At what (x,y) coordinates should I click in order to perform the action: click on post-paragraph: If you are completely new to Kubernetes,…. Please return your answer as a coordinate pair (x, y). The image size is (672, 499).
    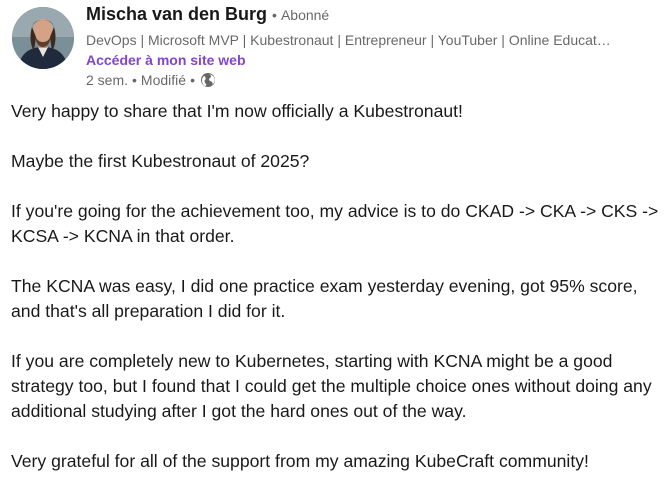
    Looking at the image, I should click on (331, 386).